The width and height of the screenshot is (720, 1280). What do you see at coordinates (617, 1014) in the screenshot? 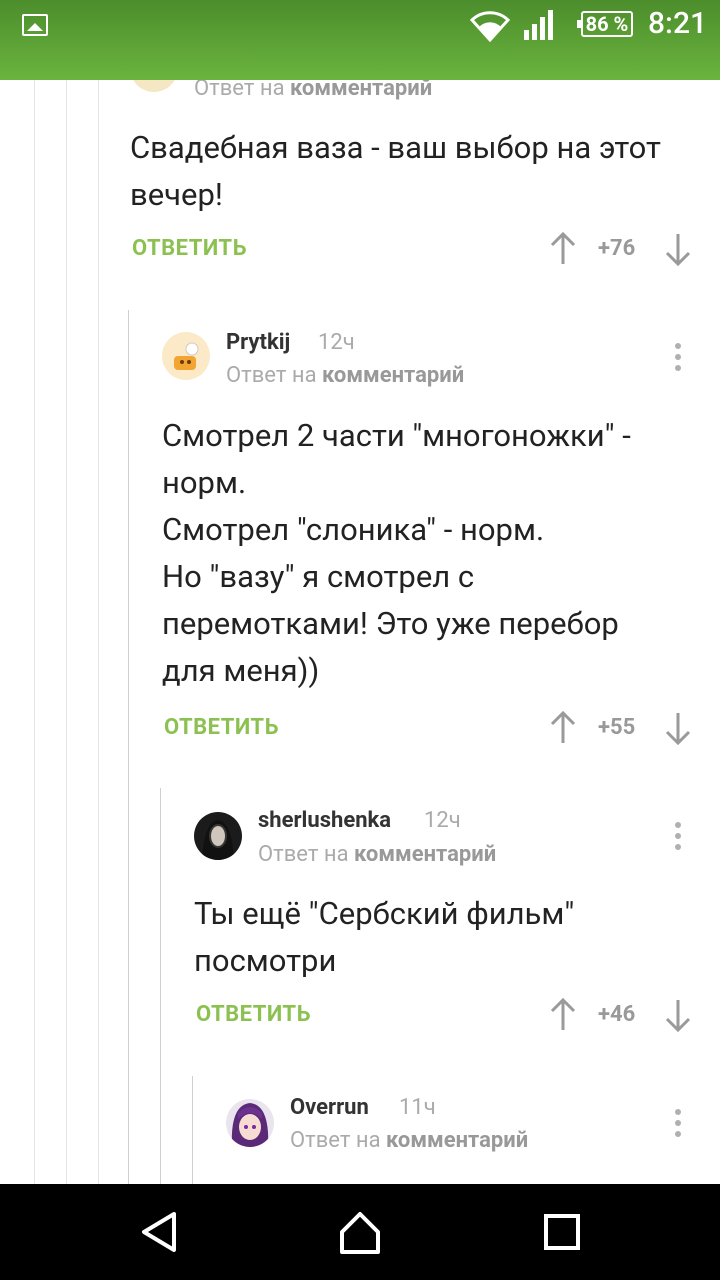
I see `vote-score: +46` at bounding box center [617, 1014].